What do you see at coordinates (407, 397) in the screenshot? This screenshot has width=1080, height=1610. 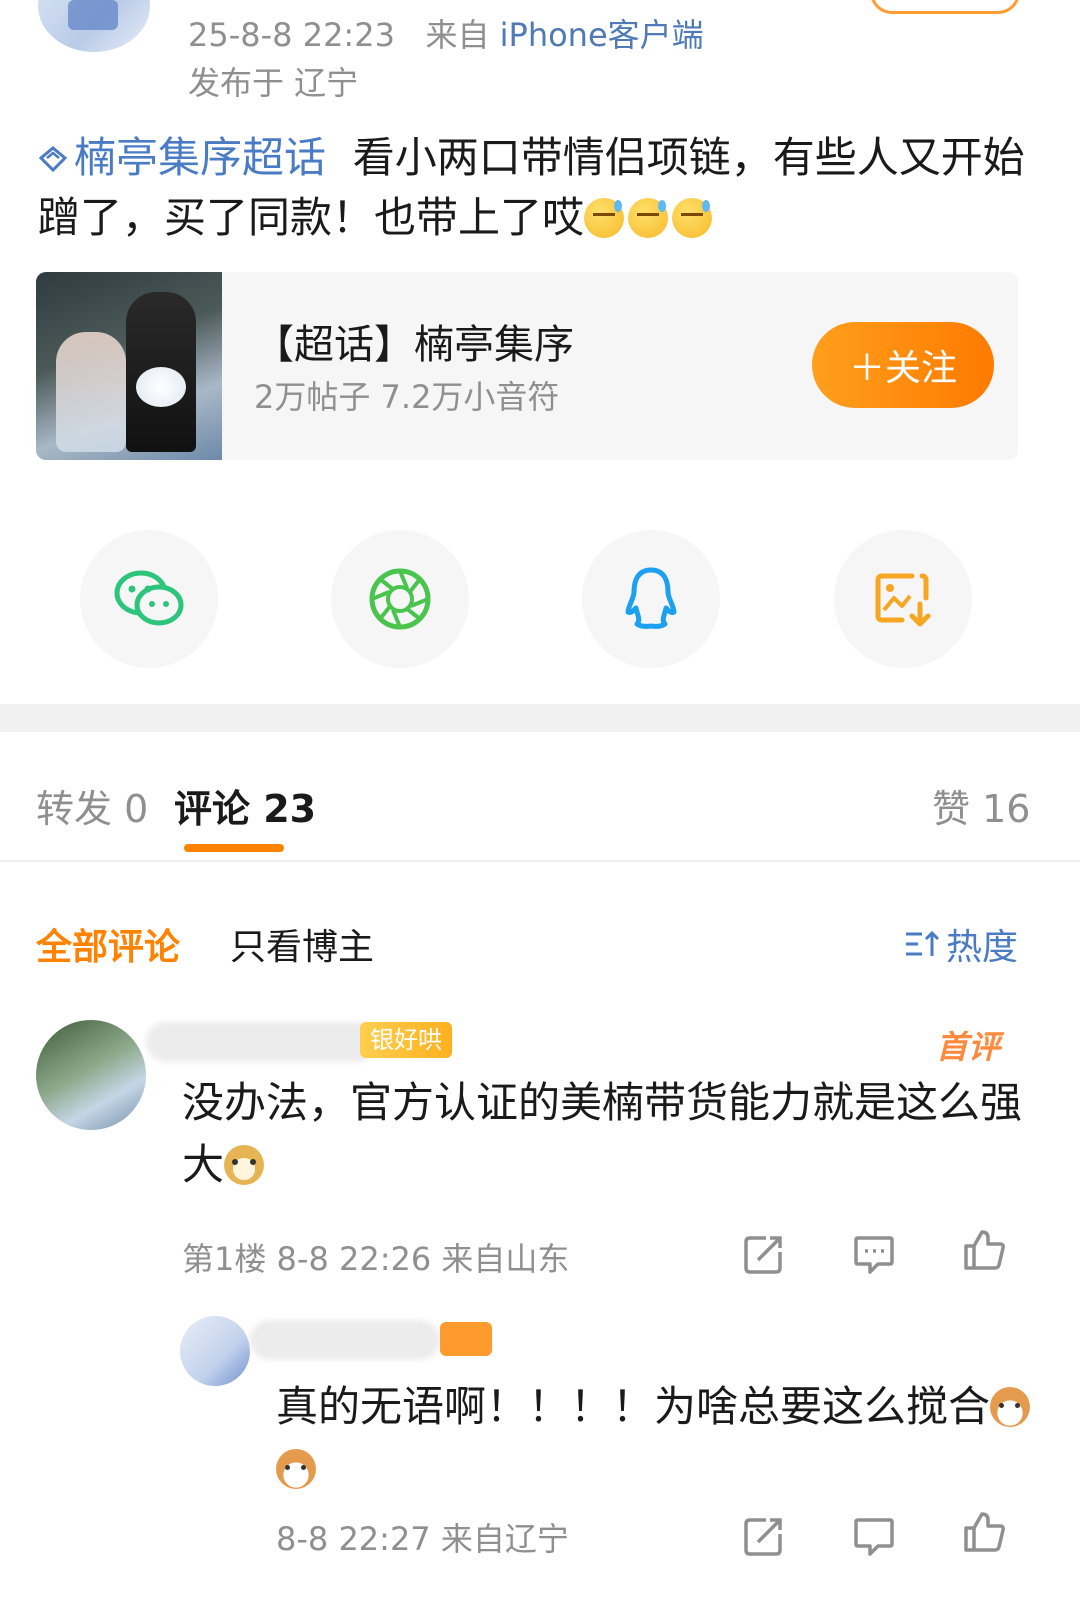 I see `topic-card-stats: 2万帖子 7.2万小音符` at bounding box center [407, 397].